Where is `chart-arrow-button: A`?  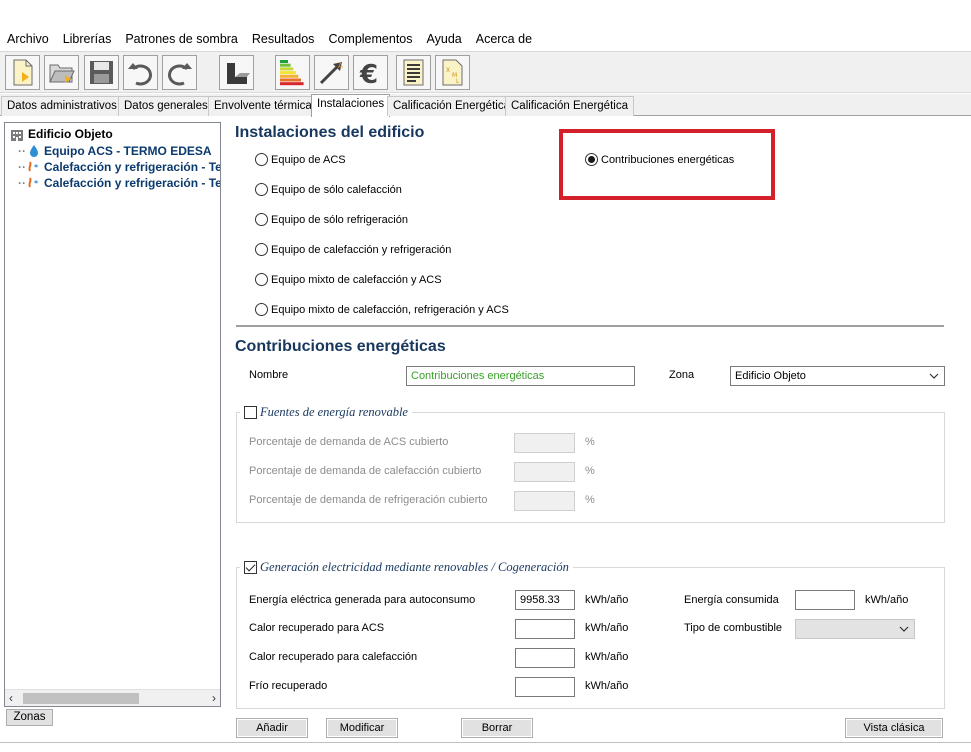 chart-arrow-button: A is located at coordinates (331, 72).